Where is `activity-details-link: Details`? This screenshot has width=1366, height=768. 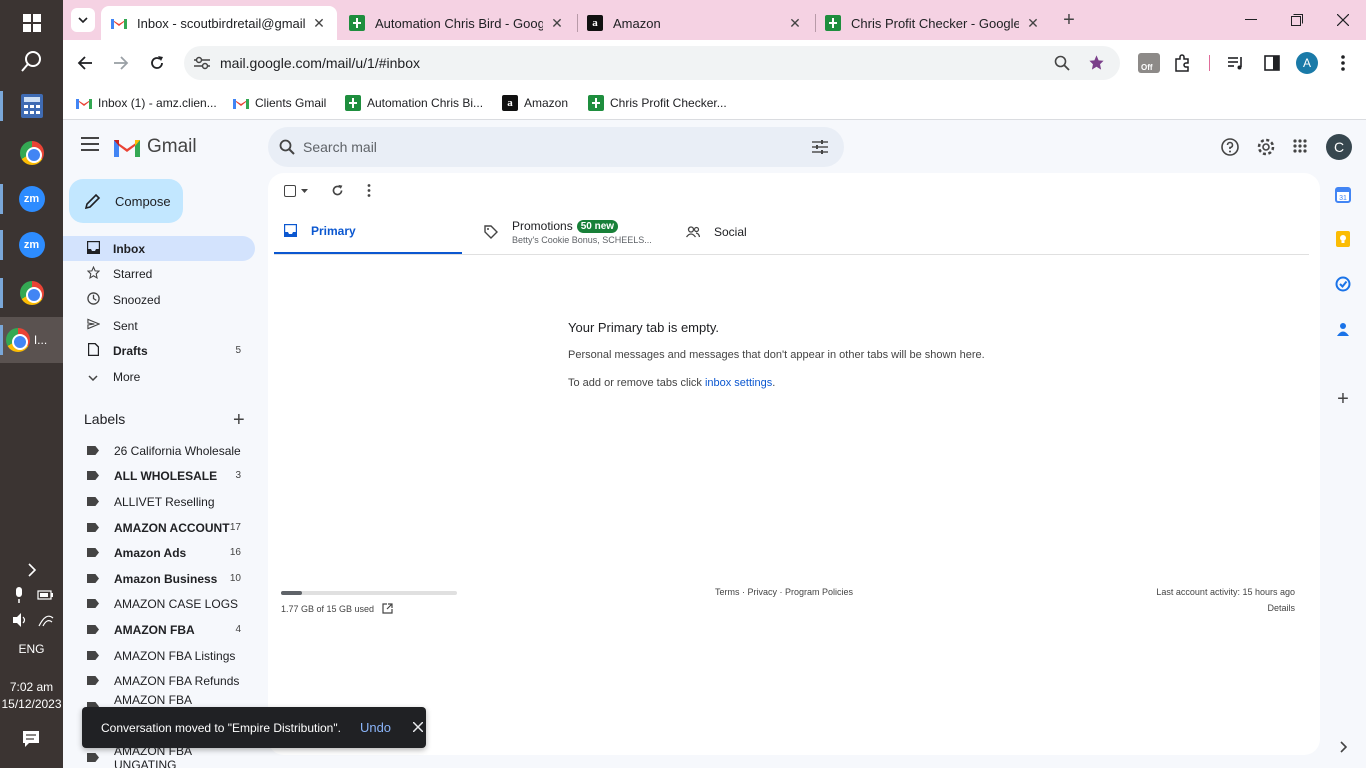
activity-details-link: Details is located at coordinates (1281, 608).